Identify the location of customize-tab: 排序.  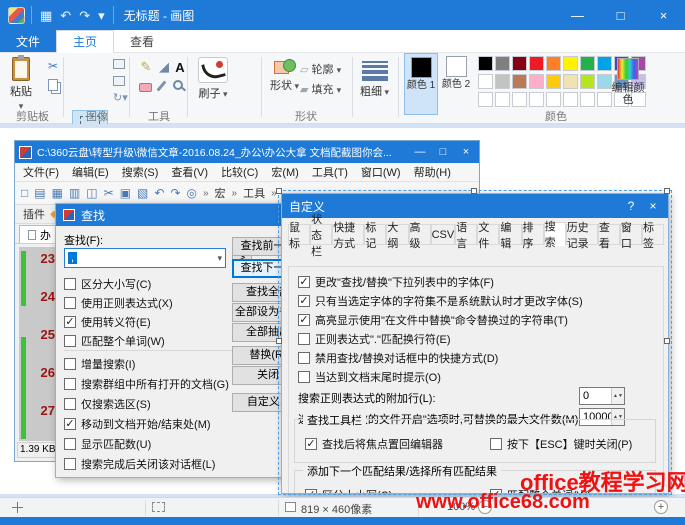
(532, 236).